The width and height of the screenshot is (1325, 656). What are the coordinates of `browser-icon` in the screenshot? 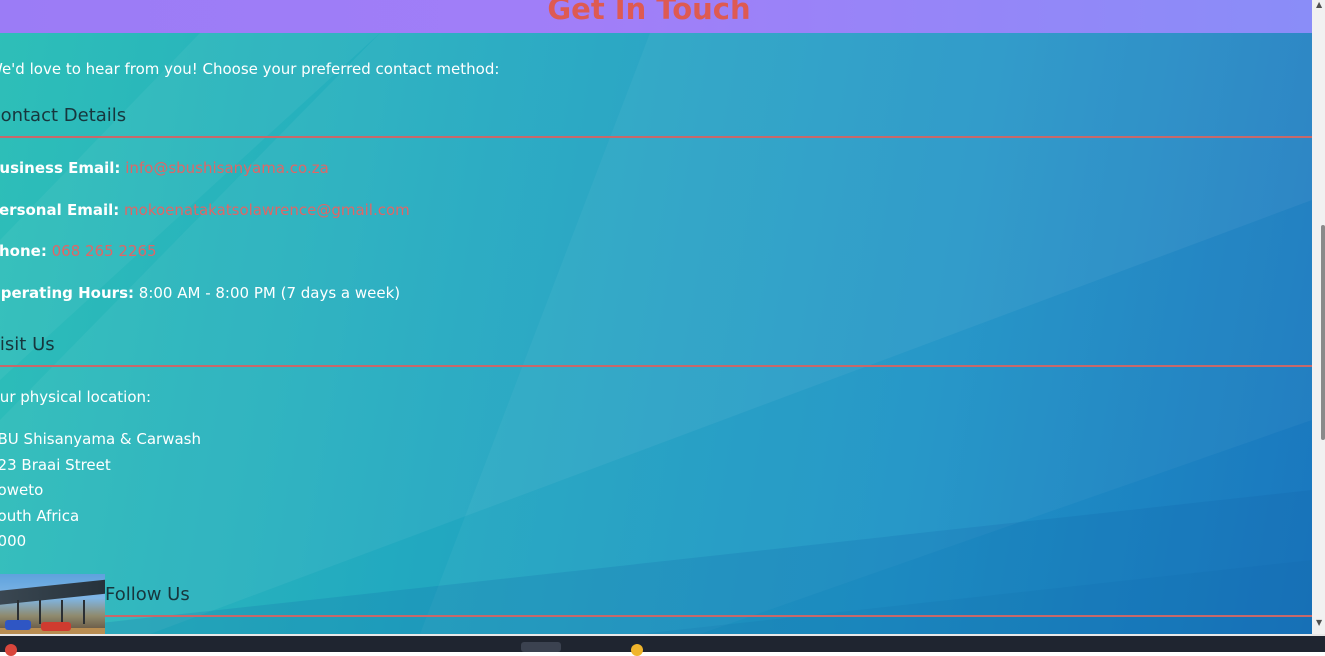 It's located at (11, 650).